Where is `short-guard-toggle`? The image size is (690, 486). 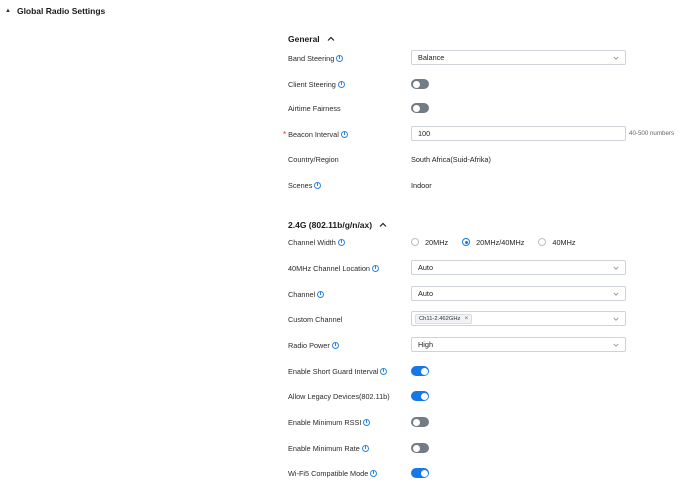 short-guard-toggle is located at coordinates (420, 371).